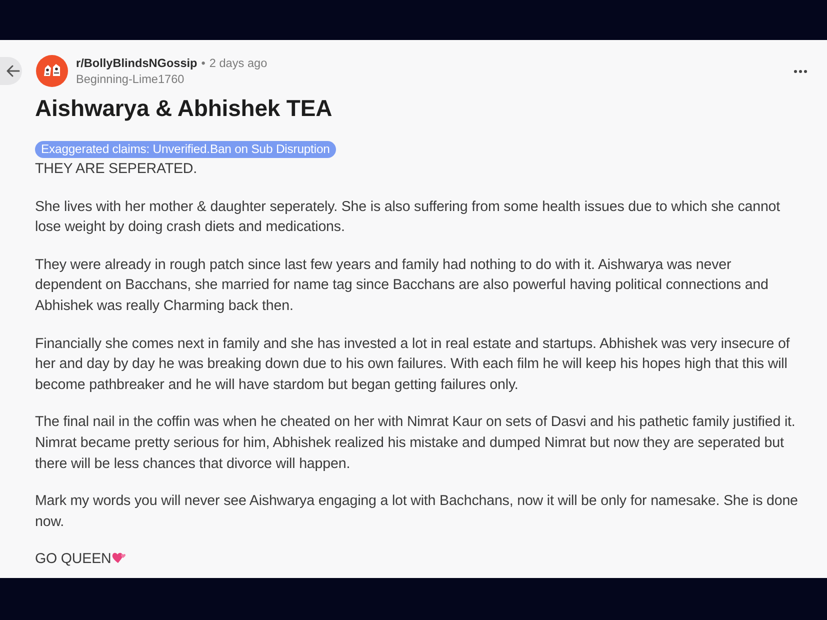 The width and height of the screenshot is (827, 620). Describe the element at coordinates (401, 285) in the screenshot. I see `post-paragraph: They were already in rough patch since last few years and family had nothing to do with it. Aishwarya was never dependent on Bacchans, she married for name tag since Bacchans are also powerful having political connections and Abhishek was really Charming back then.` at that location.